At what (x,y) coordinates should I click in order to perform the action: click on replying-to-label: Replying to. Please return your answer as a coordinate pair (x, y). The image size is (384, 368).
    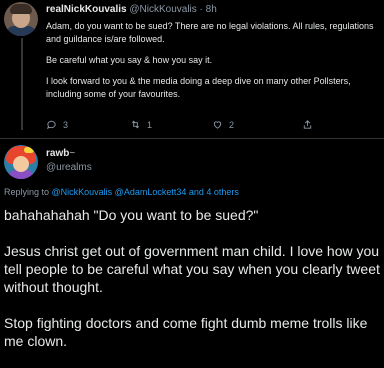
    Looking at the image, I should click on (28, 192).